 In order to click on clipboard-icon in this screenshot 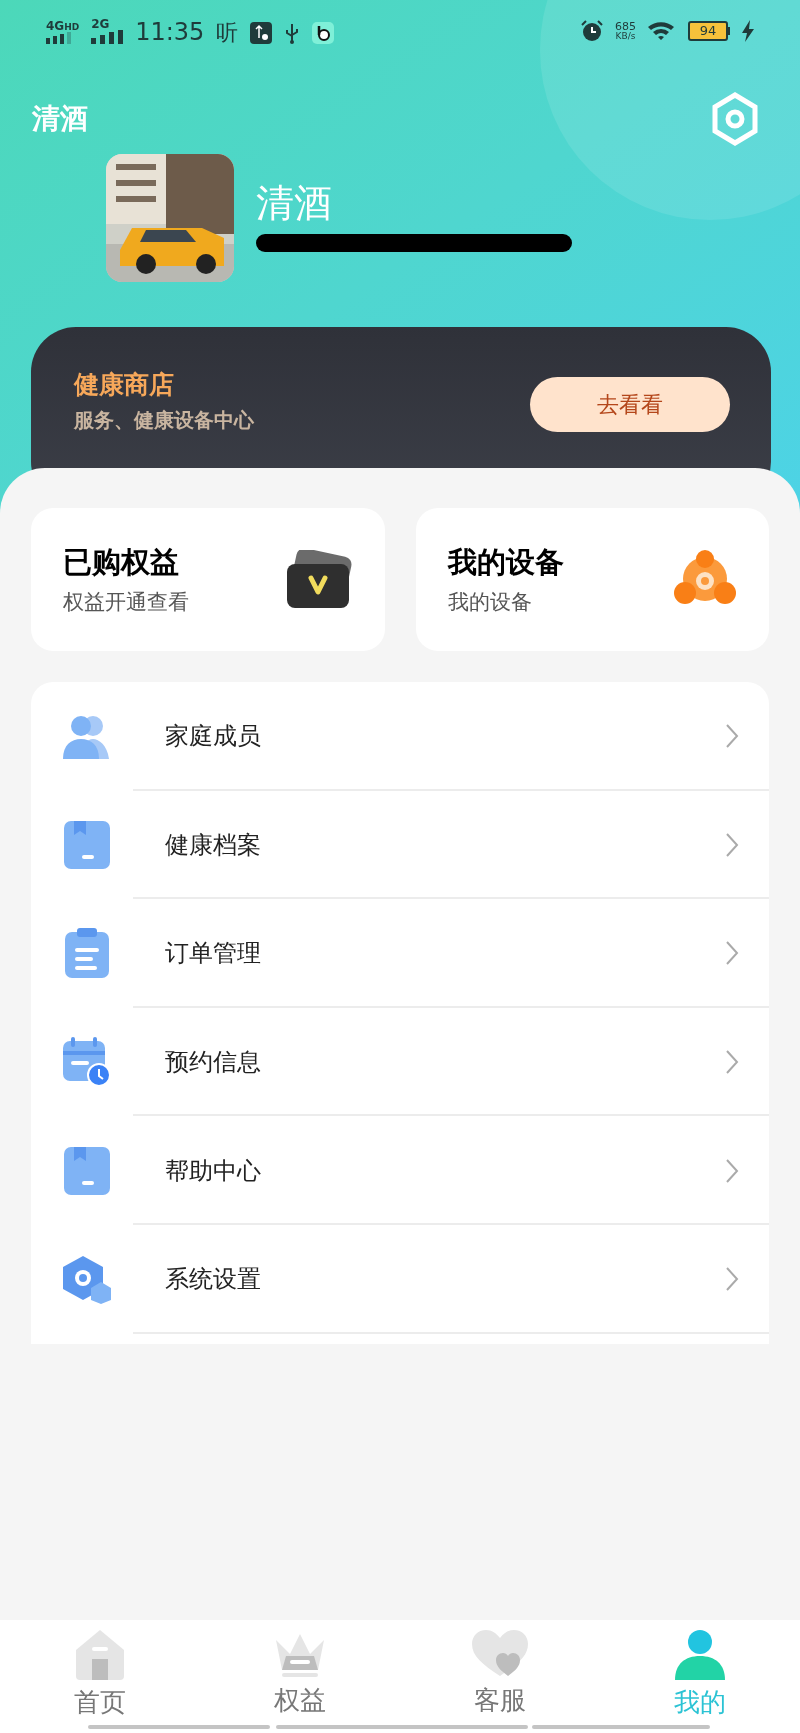, I will do `click(87, 953)`.